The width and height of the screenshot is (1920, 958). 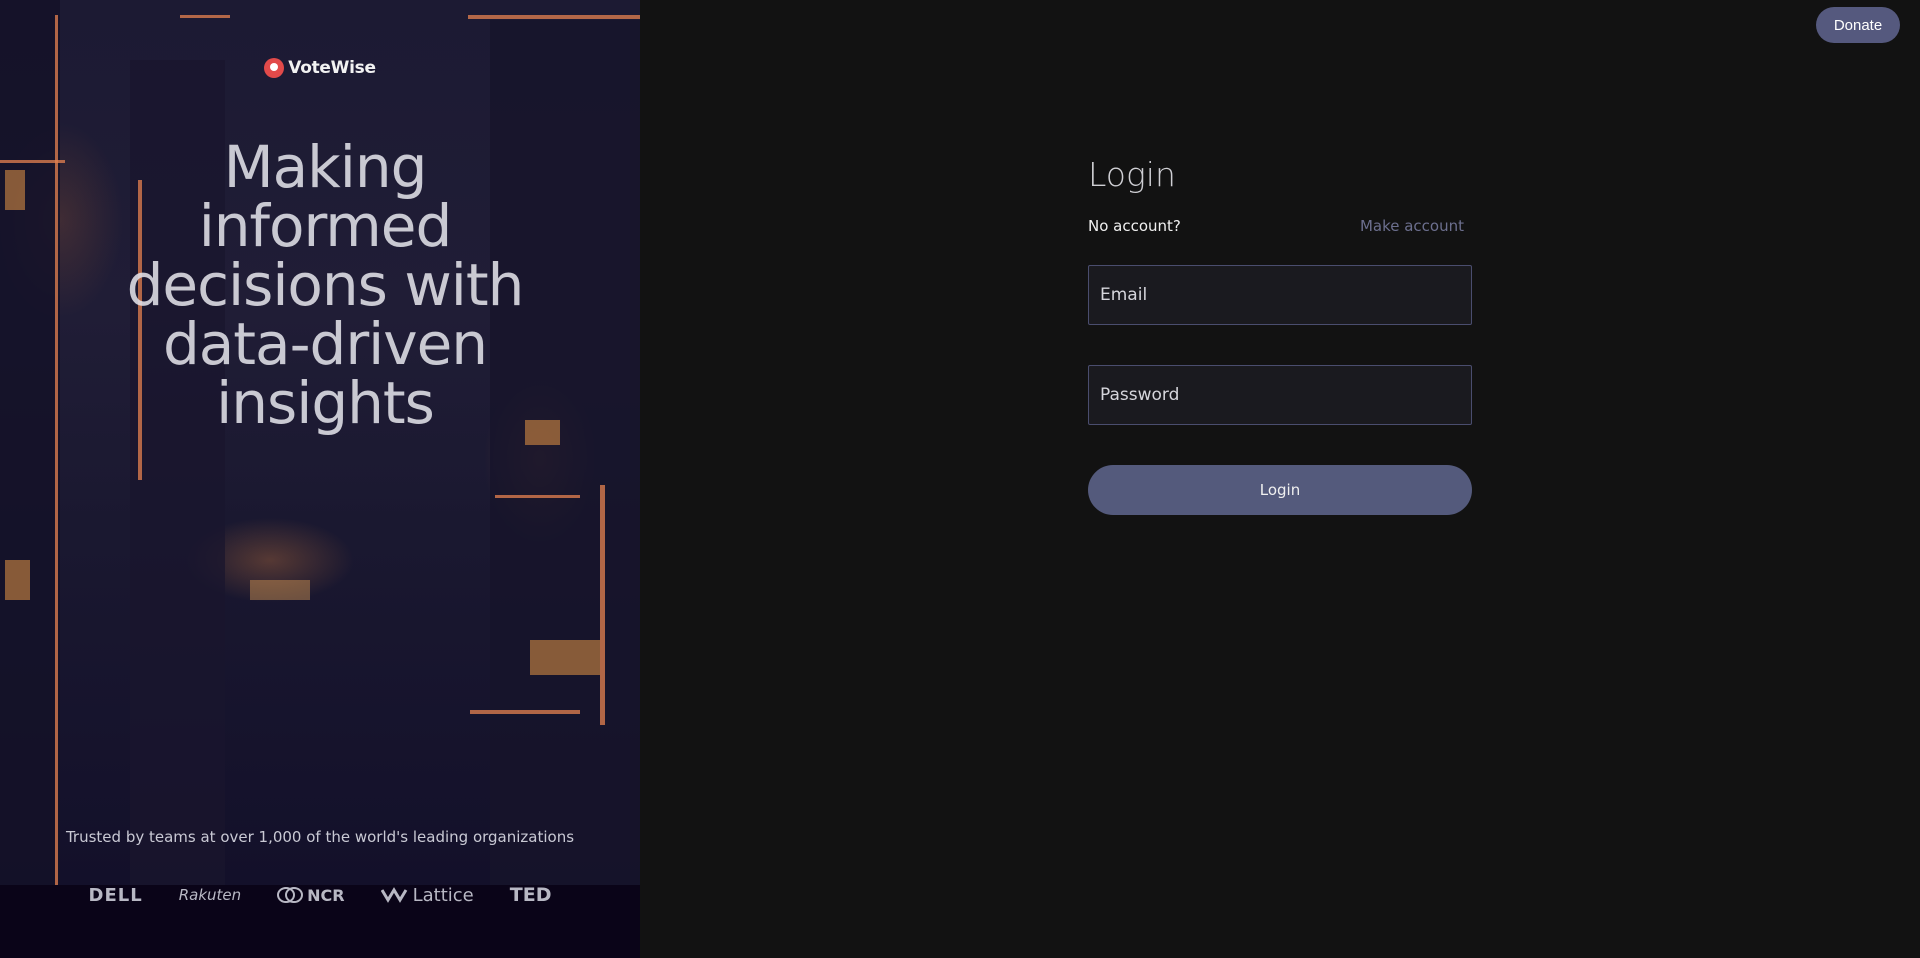 I want to click on brand-name: VoteWise, so click(x=332, y=68).